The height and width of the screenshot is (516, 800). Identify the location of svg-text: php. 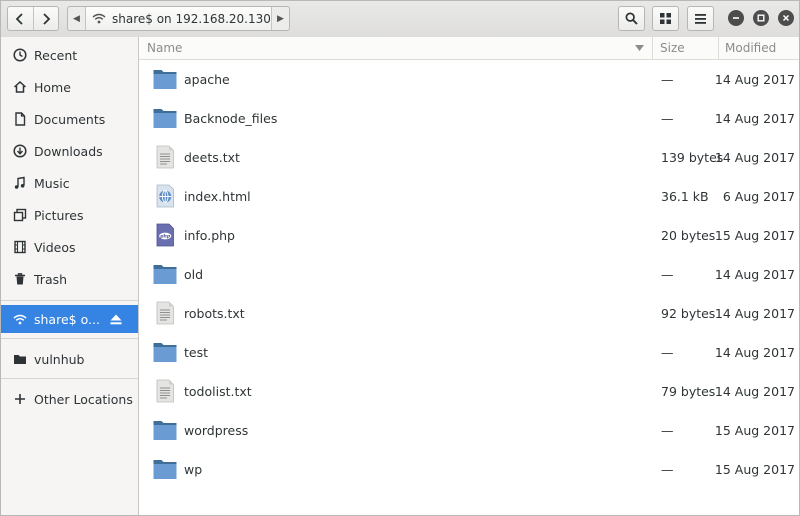
(165, 237).